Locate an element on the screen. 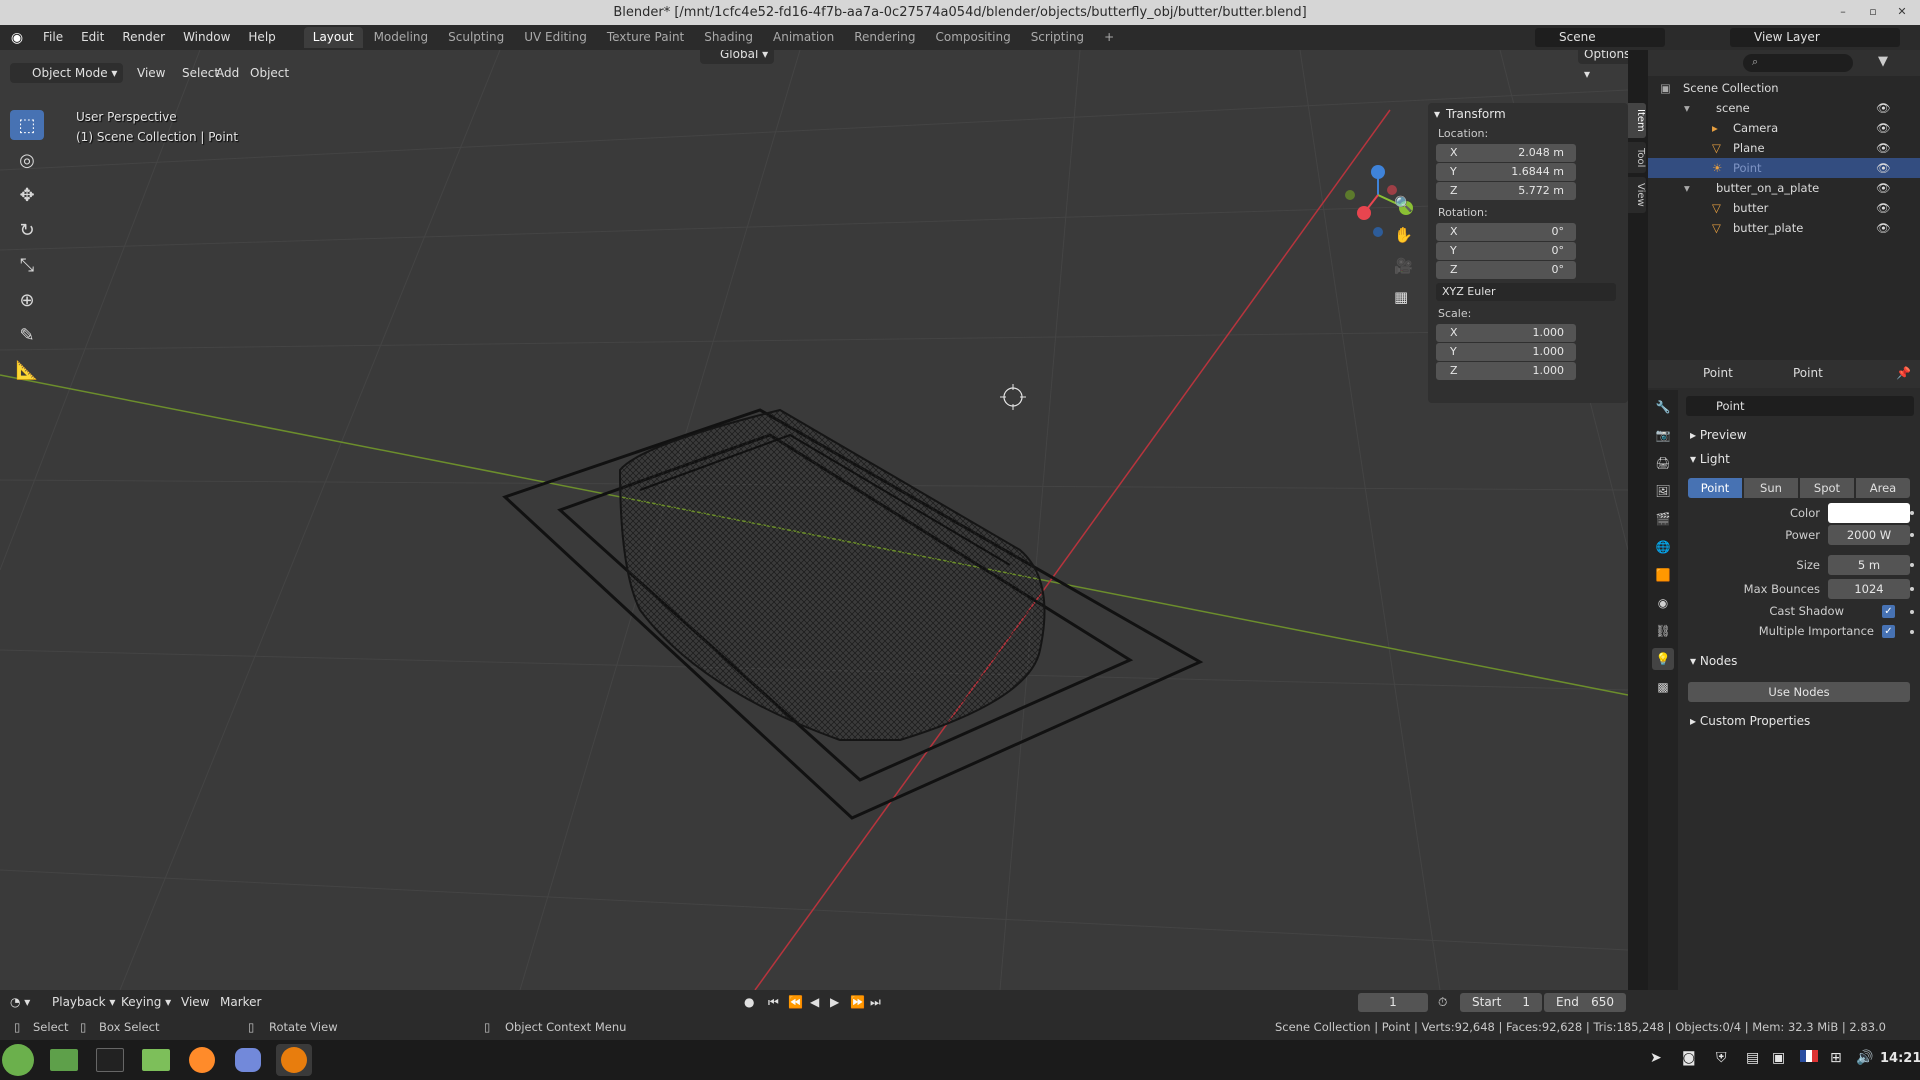  viewport-menu-object: Object is located at coordinates (269, 73).